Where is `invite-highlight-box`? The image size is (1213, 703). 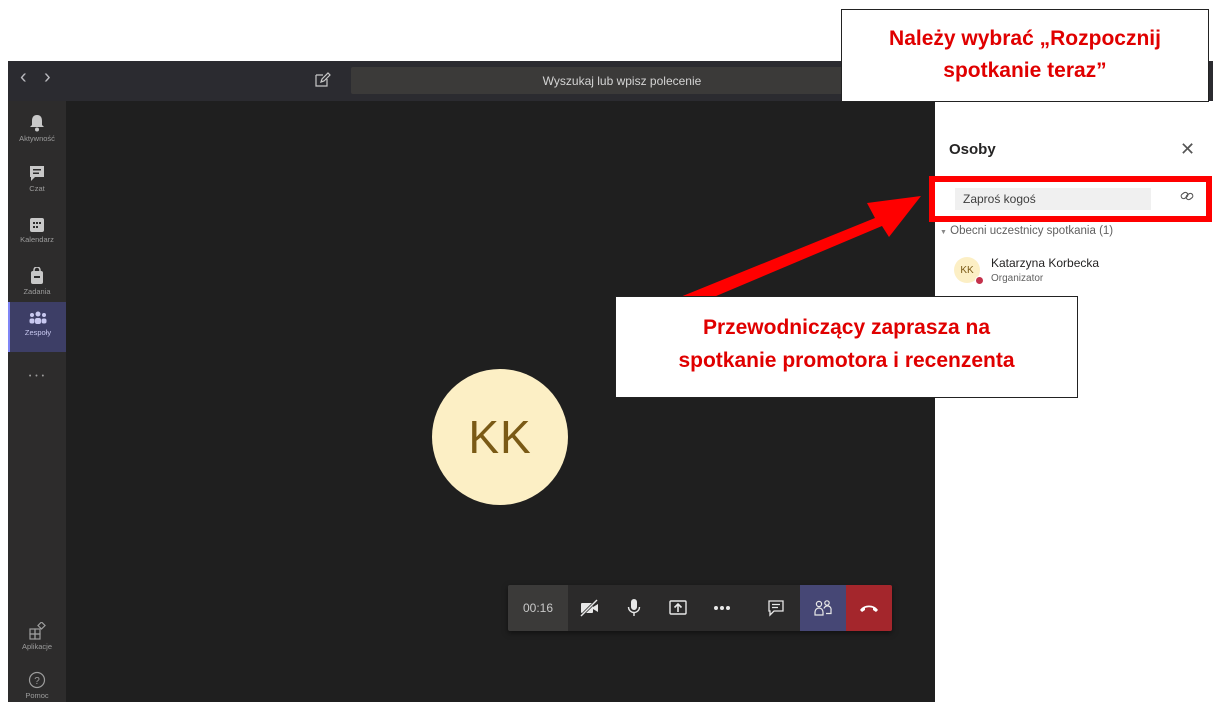
invite-highlight-box is located at coordinates (1070, 199).